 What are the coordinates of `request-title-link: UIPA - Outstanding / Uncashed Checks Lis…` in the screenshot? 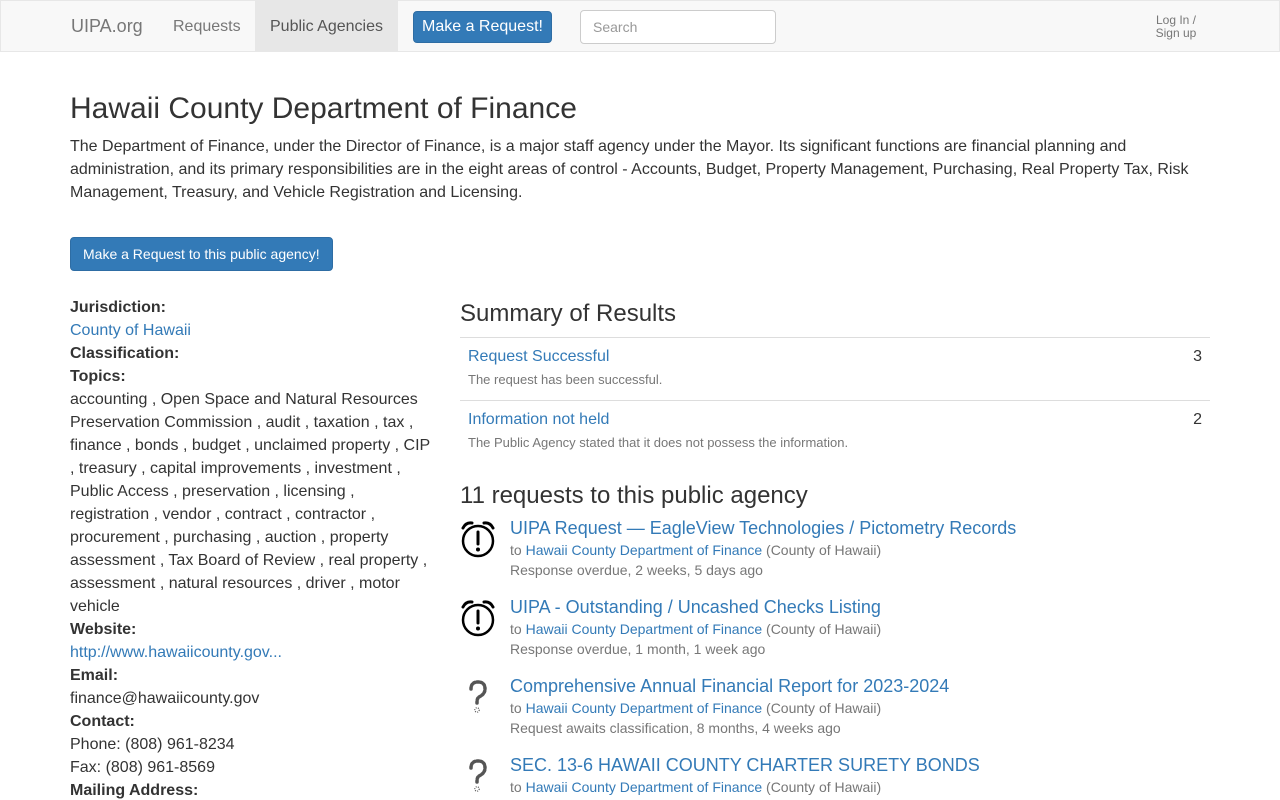 It's located at (860, 607).